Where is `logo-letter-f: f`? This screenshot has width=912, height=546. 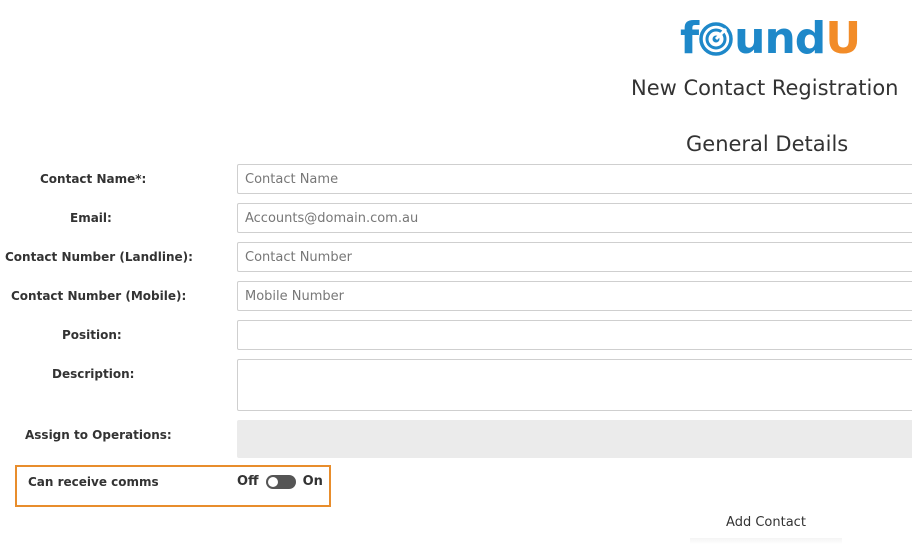 logo-letter-f: f is located at coordinates (689, 38).